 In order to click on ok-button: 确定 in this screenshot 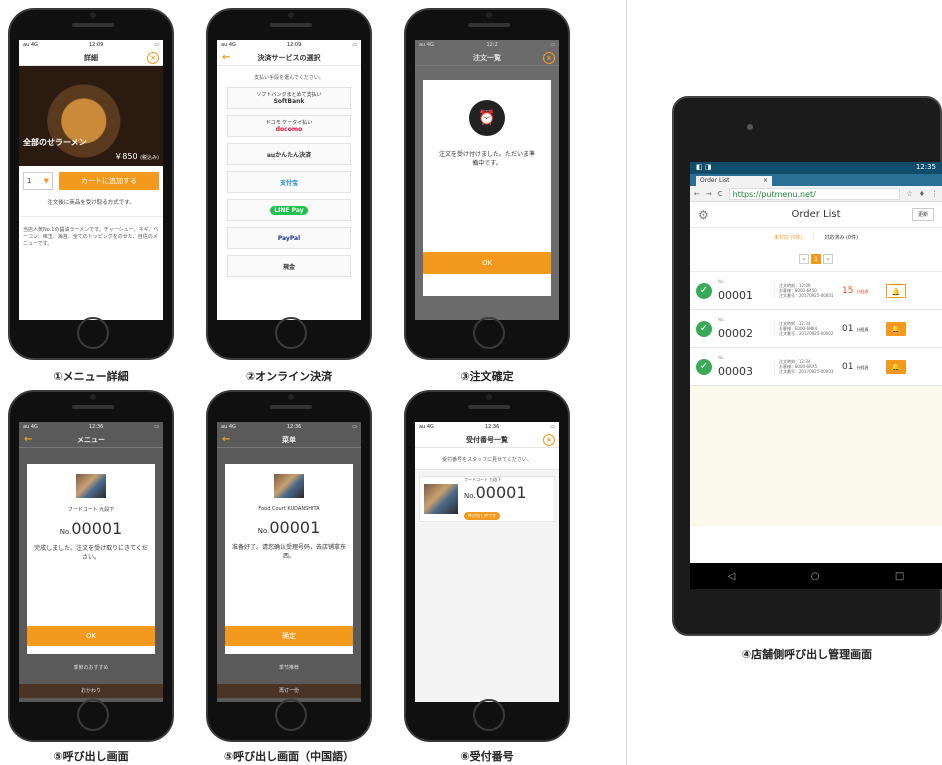, I will do `click(289, 636)`.